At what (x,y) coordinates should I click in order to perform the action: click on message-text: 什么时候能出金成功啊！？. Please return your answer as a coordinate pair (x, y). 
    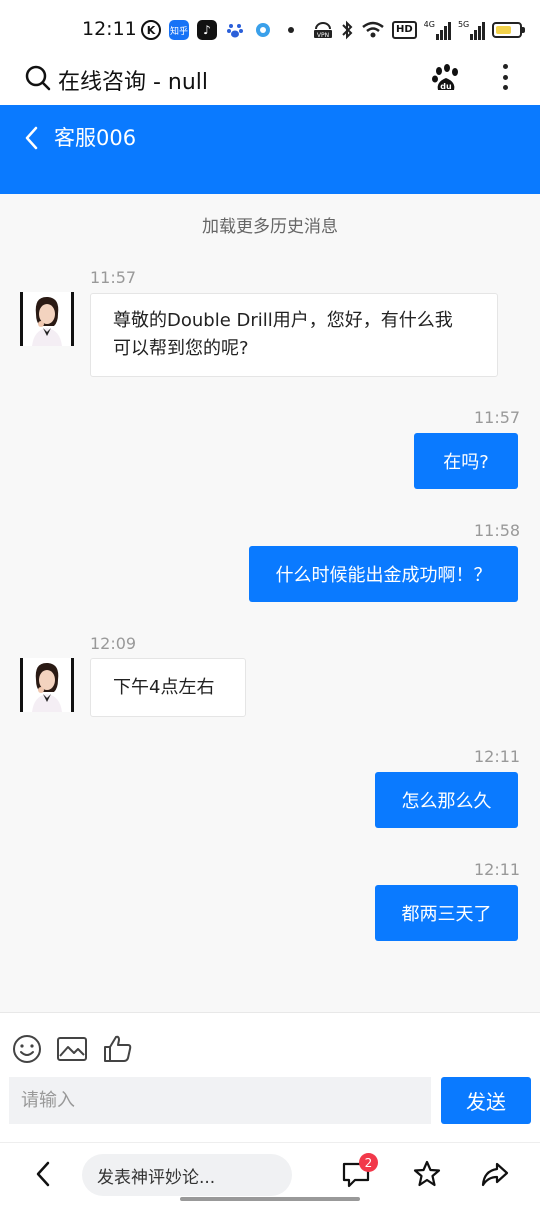
    Looking at the image, I should click on (383, 575).